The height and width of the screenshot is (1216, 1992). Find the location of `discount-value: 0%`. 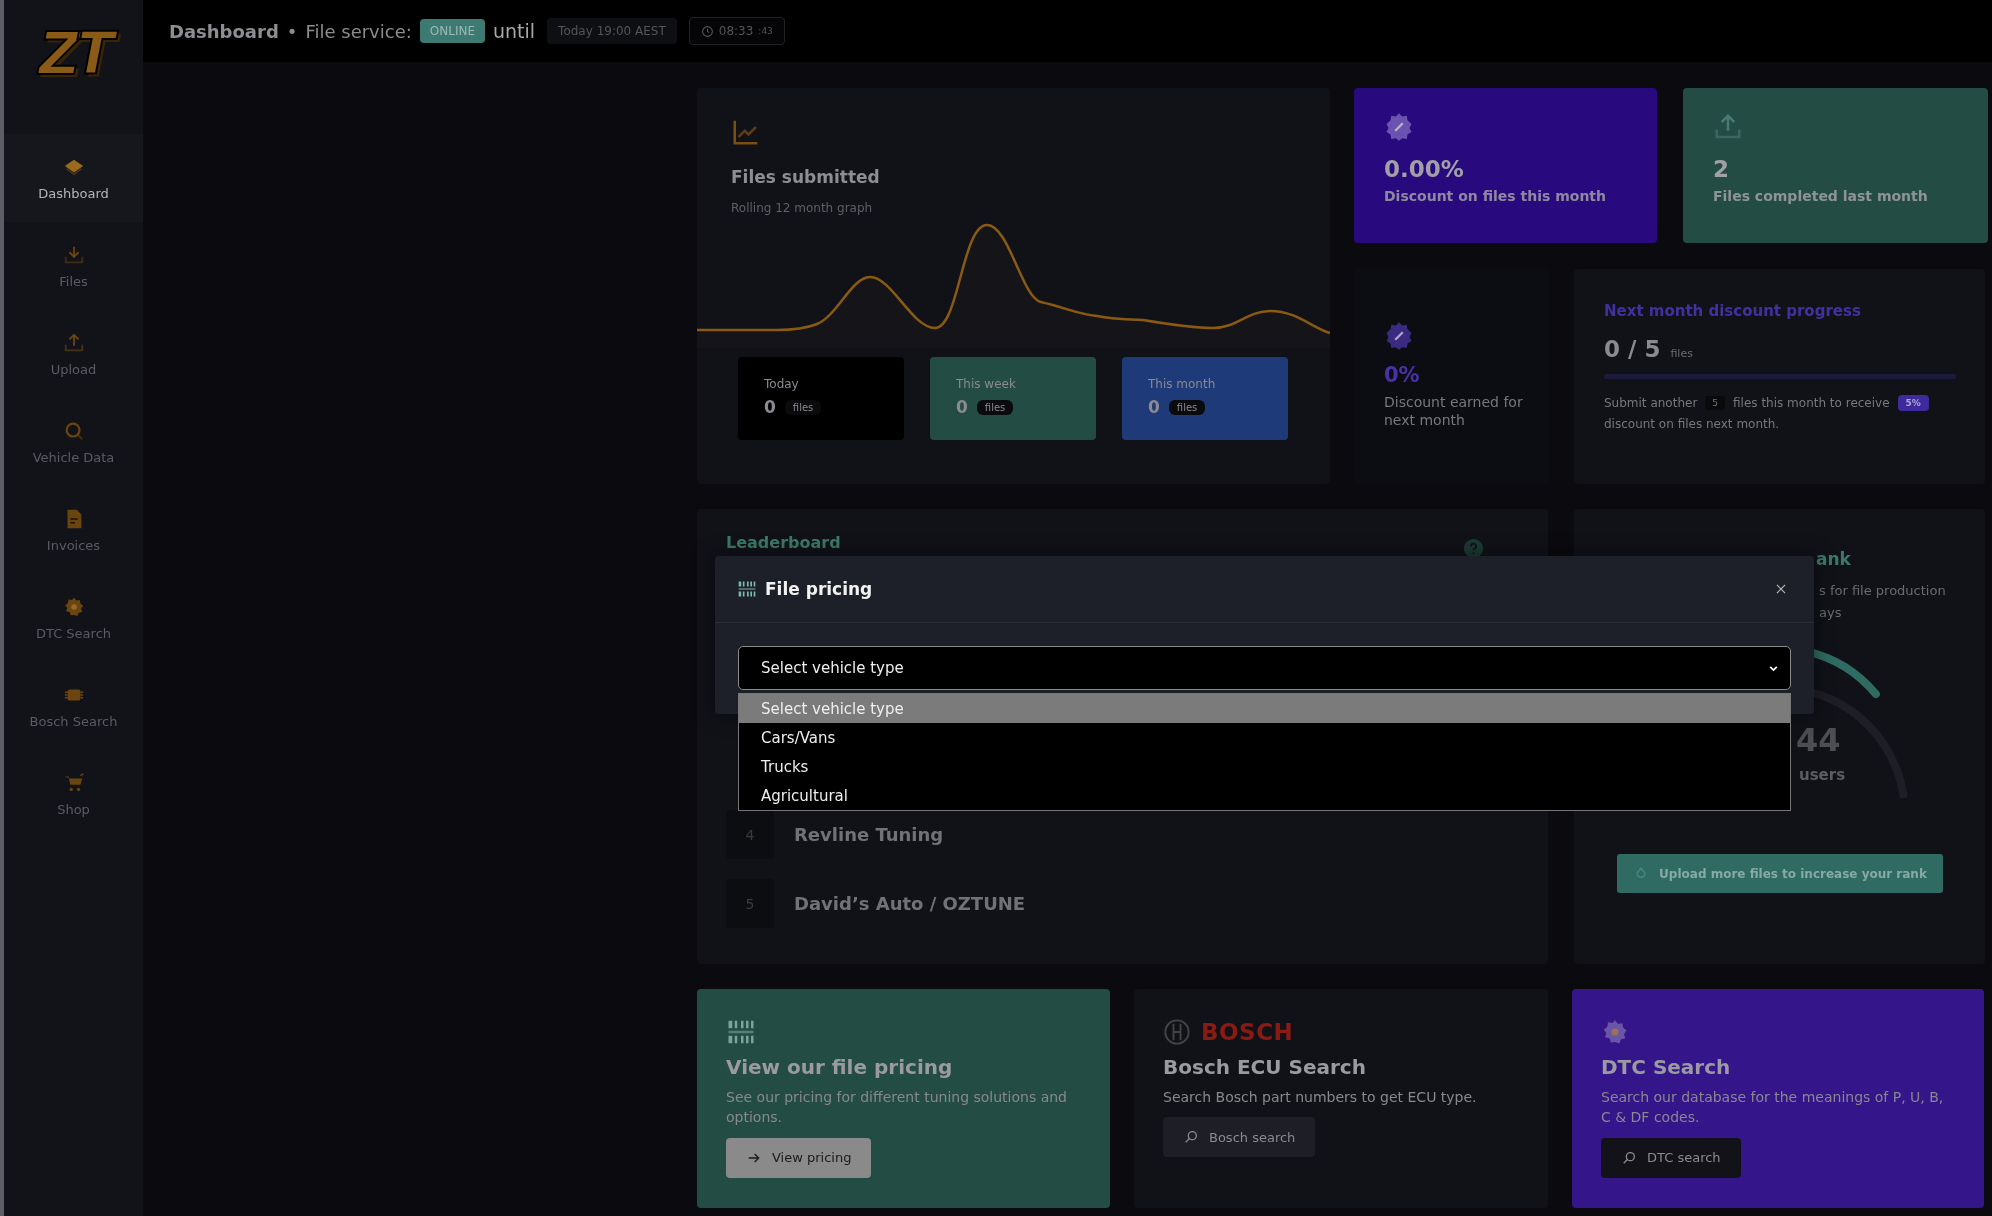

discount-value: 0% is located at coordinates (1402, 375).